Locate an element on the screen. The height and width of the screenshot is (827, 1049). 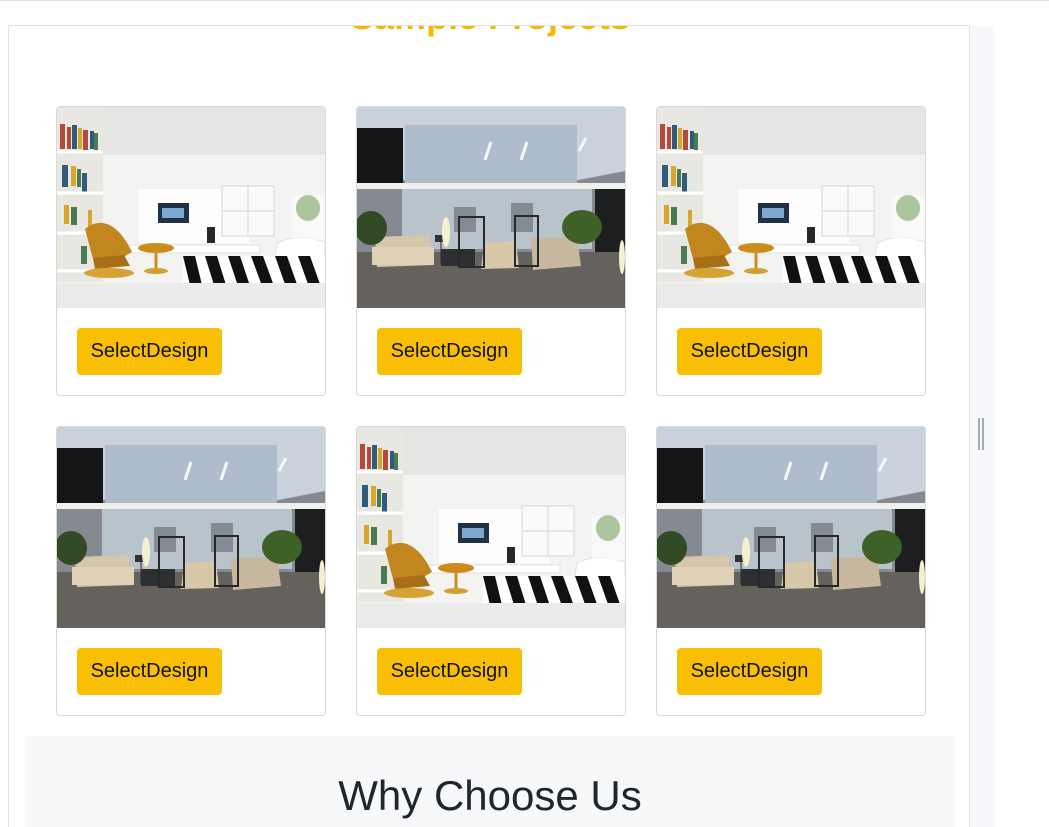
why-choose-us-section: Why Choose Us is located at coordinates (490, 781).